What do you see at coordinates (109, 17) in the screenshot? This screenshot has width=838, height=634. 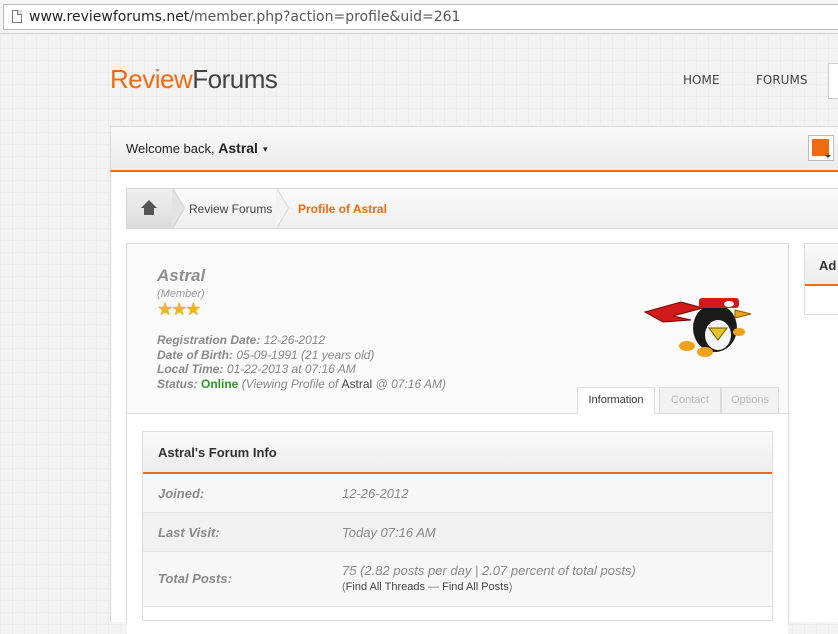 I see `url-host: www.reviewforums.net` at bounding box center [109, 17].